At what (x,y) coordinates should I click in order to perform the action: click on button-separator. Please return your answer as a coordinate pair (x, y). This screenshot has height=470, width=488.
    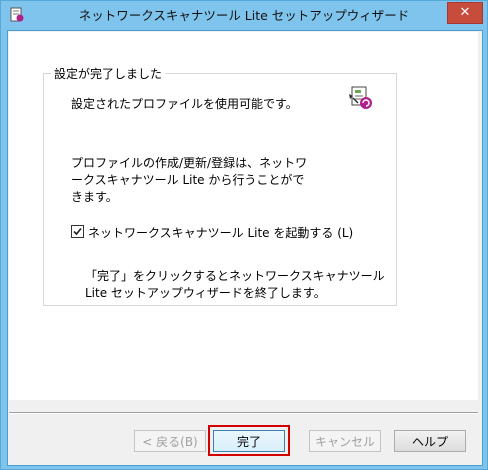
    Looking at the image, I should click on (243, 413).